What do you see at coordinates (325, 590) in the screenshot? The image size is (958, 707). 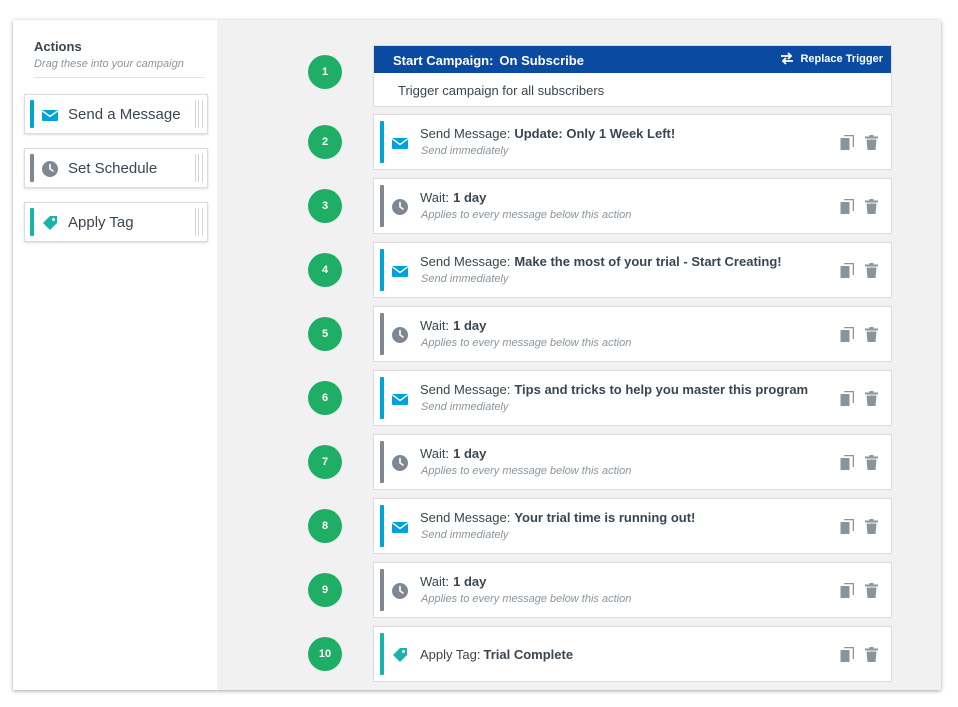 I see `step-number: 9` at bounding box center [325, 590].